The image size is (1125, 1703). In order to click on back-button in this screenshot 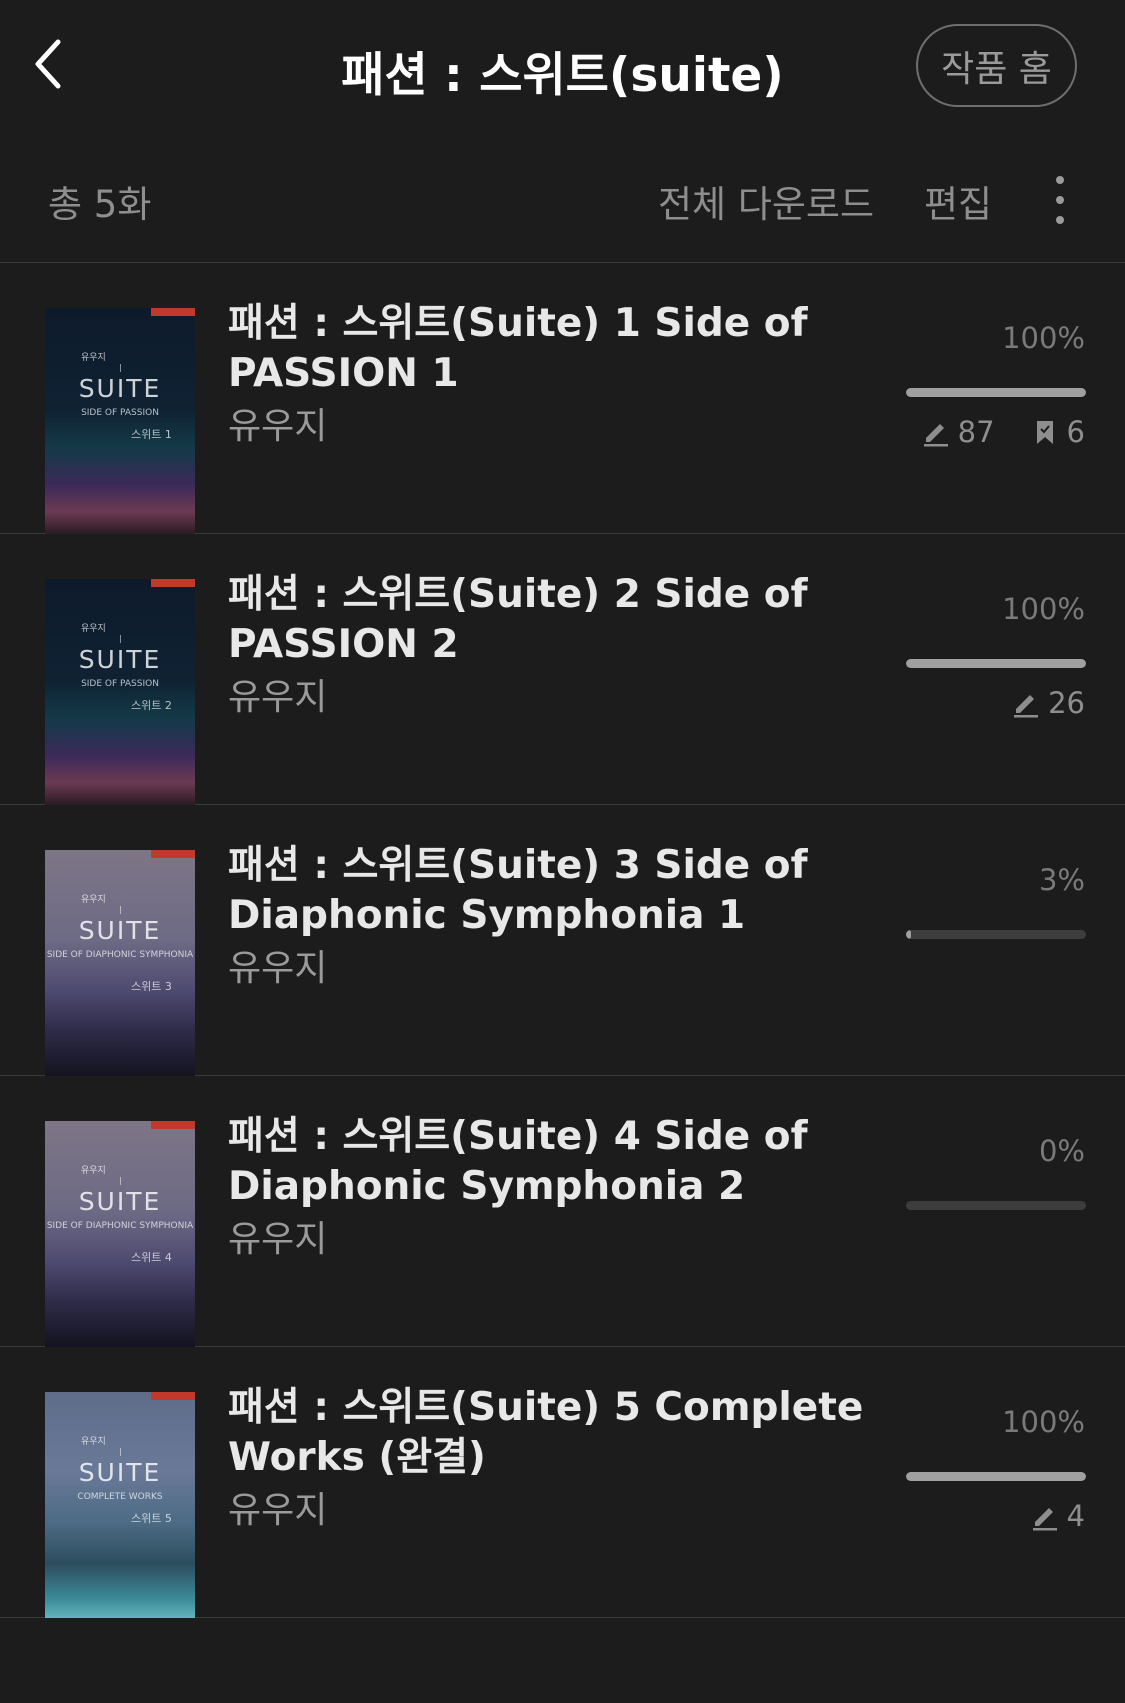, I will do `click(54, 63)`.